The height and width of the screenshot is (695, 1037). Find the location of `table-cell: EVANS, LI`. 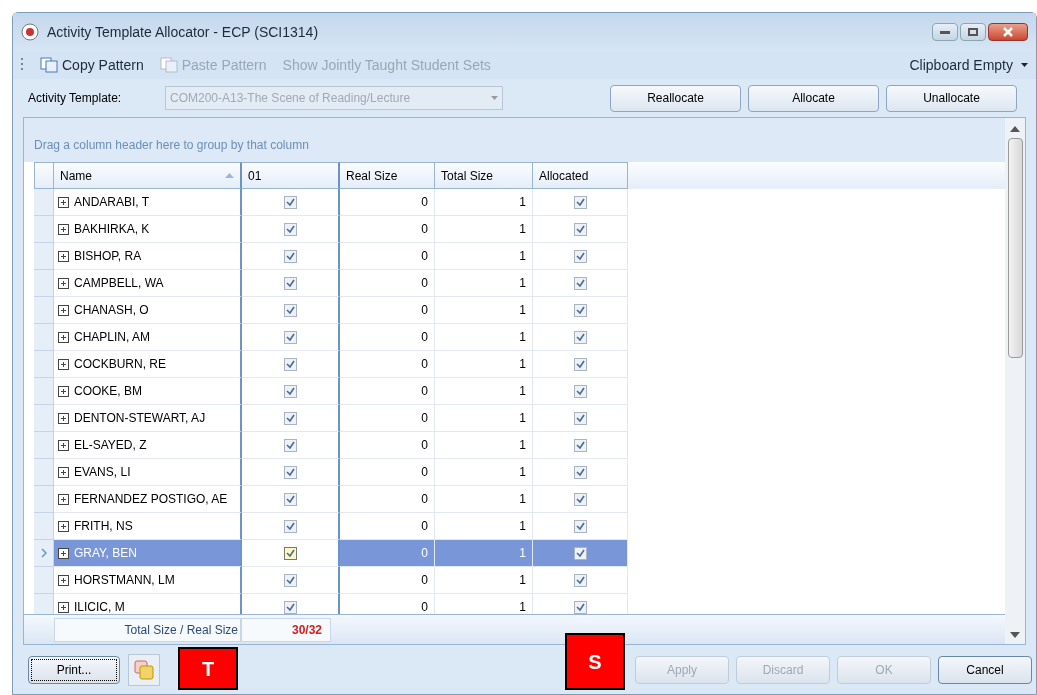

table-cell: EVANS, LI is located at coordinates (148, 472).